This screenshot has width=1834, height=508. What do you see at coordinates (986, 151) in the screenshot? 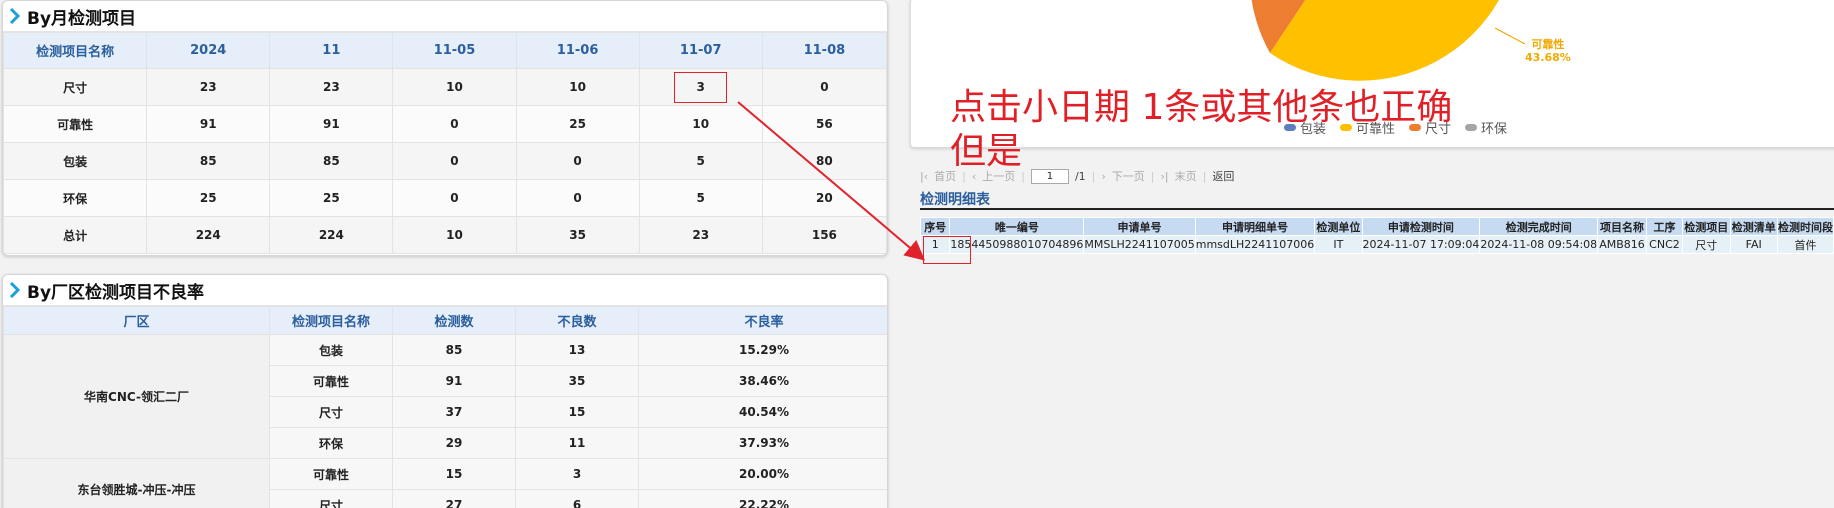
I see `annotation-line-2: 但是` at bounding box center [986, 151].